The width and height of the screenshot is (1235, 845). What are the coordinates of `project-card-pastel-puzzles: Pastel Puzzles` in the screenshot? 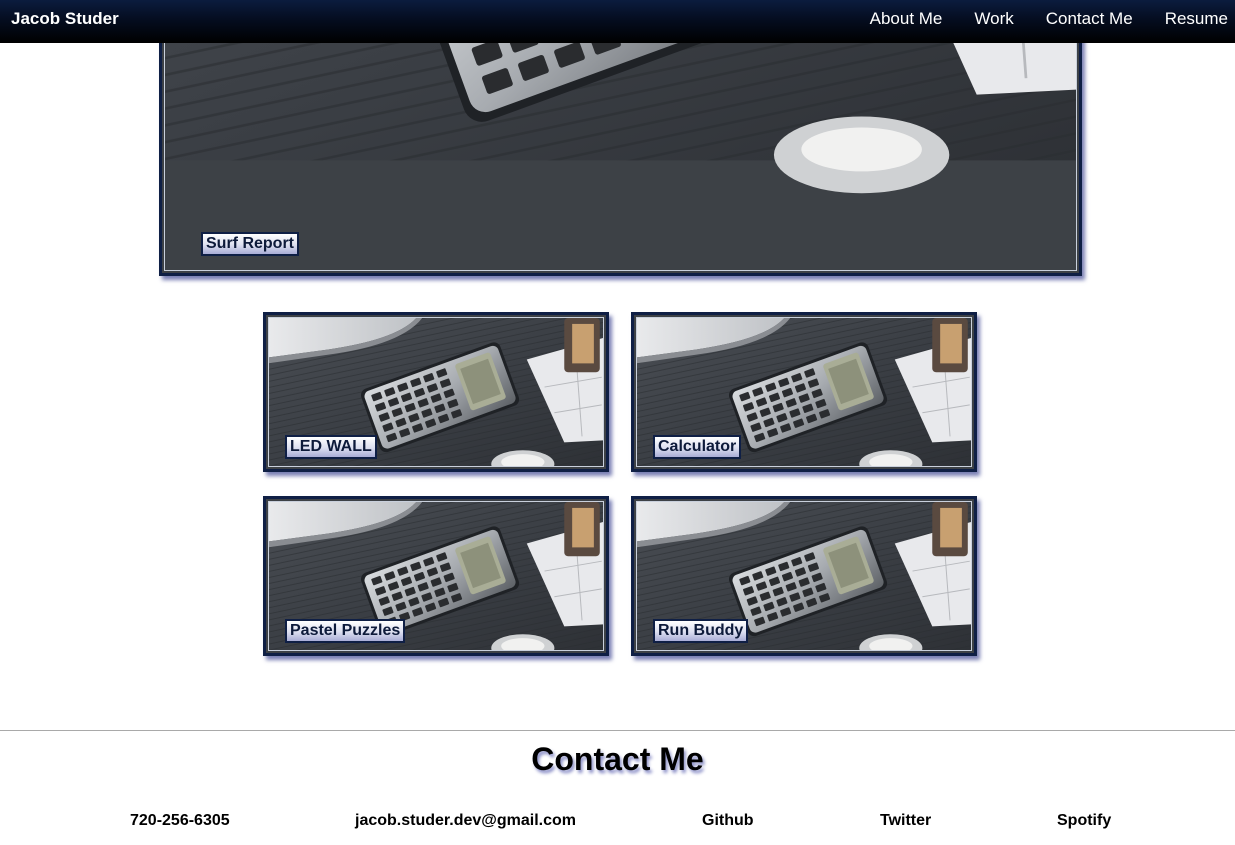 It's located at (436, 576).